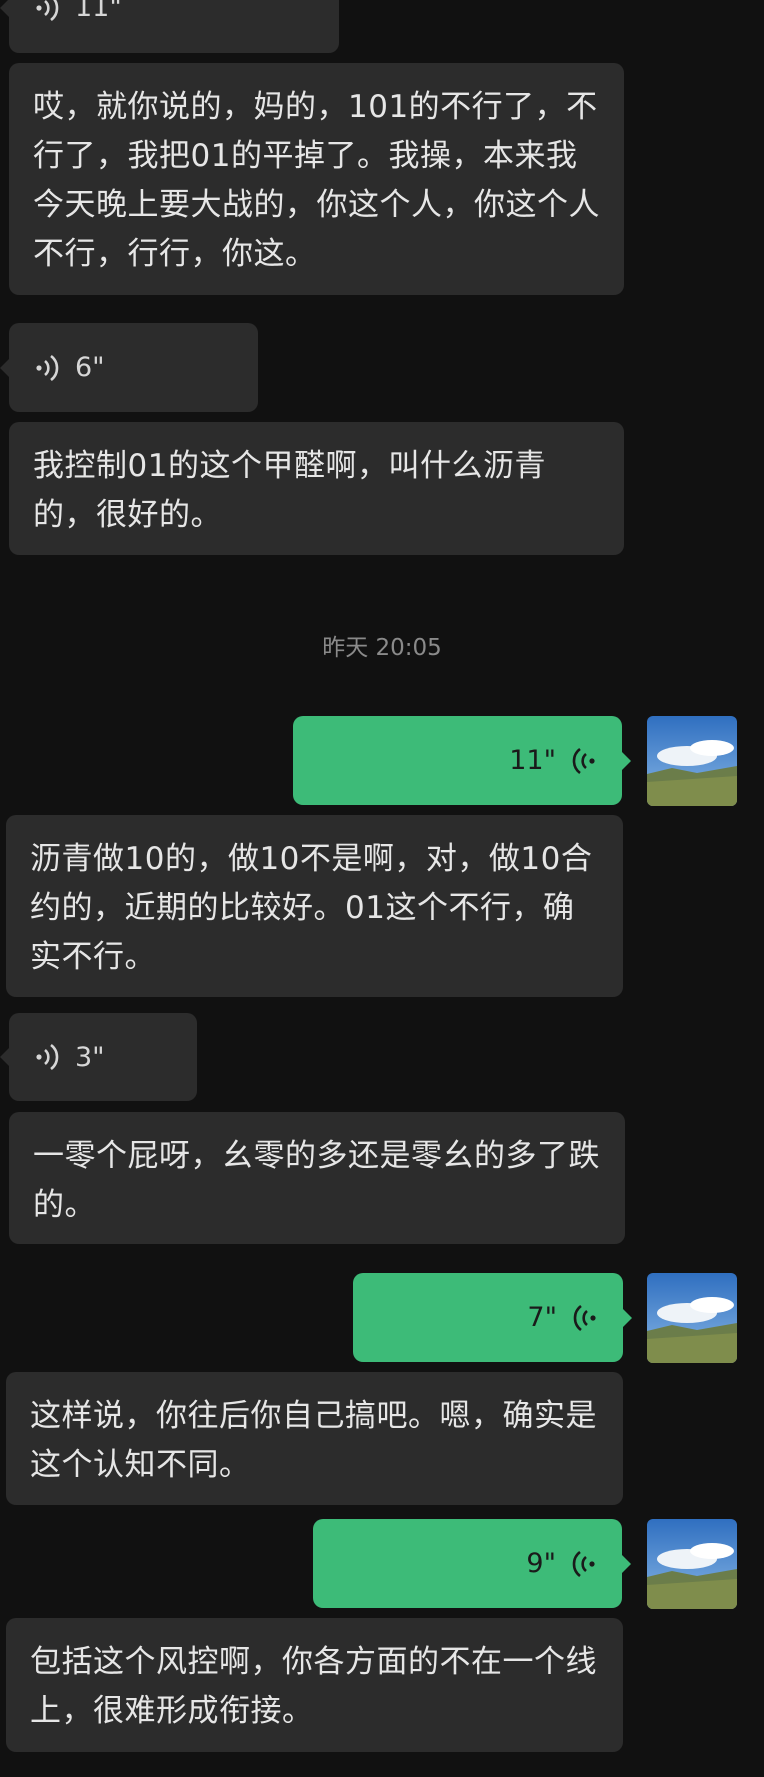  I want to click on transcript-text: 这样说，你往后你自己搞吧。嗯，确实是这个认知不同。, so click(313, 1440).